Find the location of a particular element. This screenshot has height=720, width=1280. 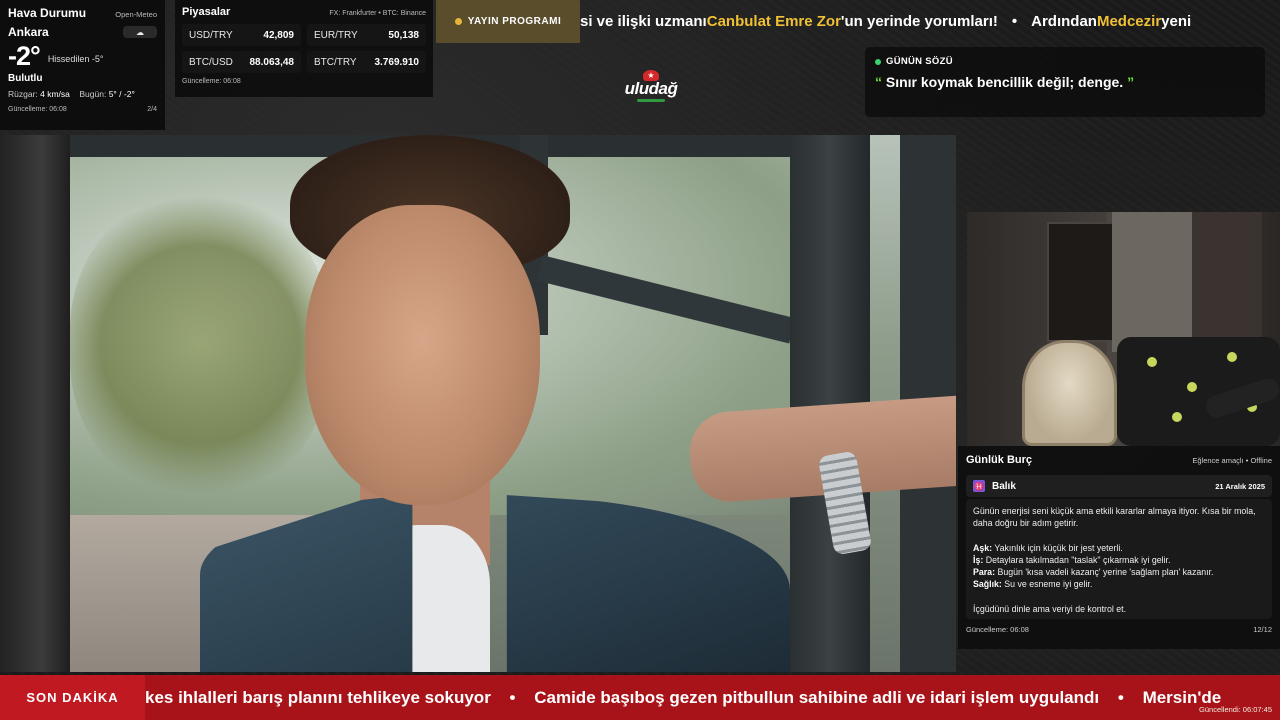

today-label: Bugün: is located at coordinates (93, 94).